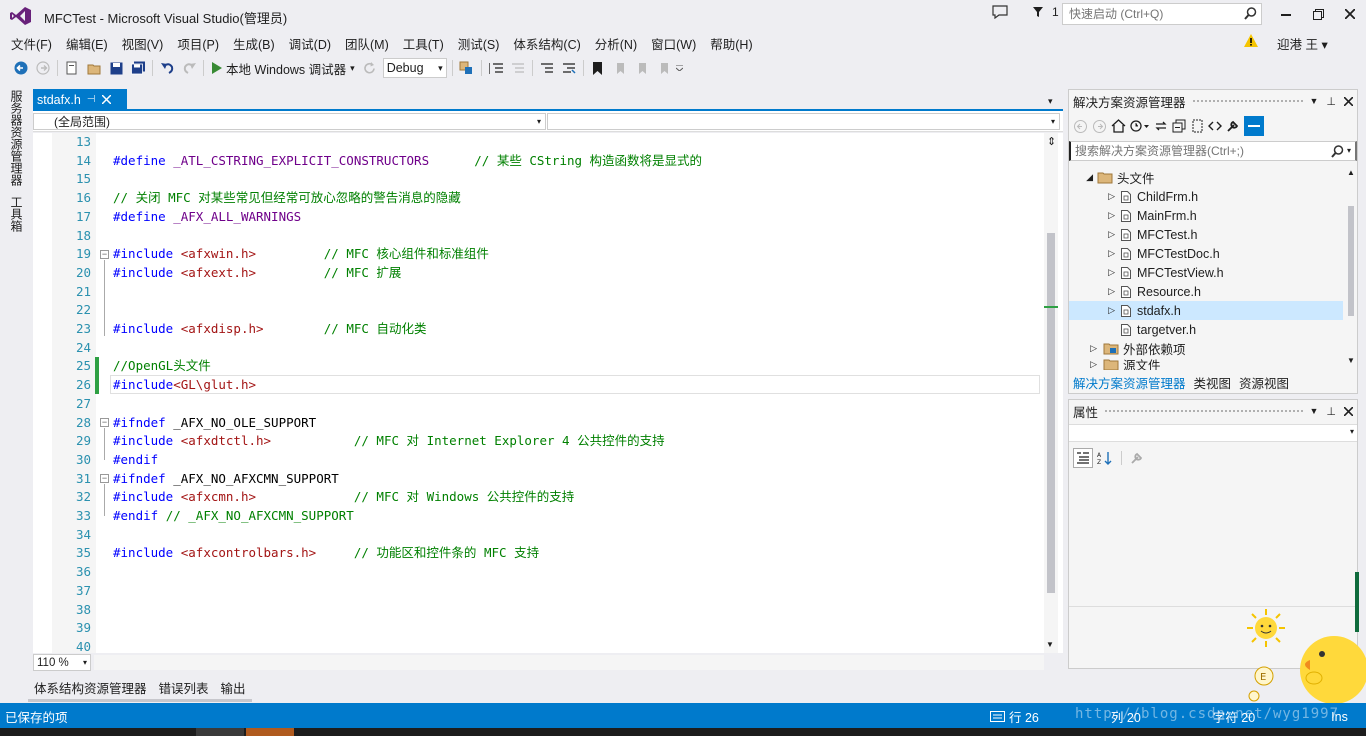 The width and height of the screenshot is (1366, 736). Describe the element at coordinates (301, 254) in the screenshot. I see `code-line: #include <afxwin.h> // MFC 核心组件和标准组件` at that location.